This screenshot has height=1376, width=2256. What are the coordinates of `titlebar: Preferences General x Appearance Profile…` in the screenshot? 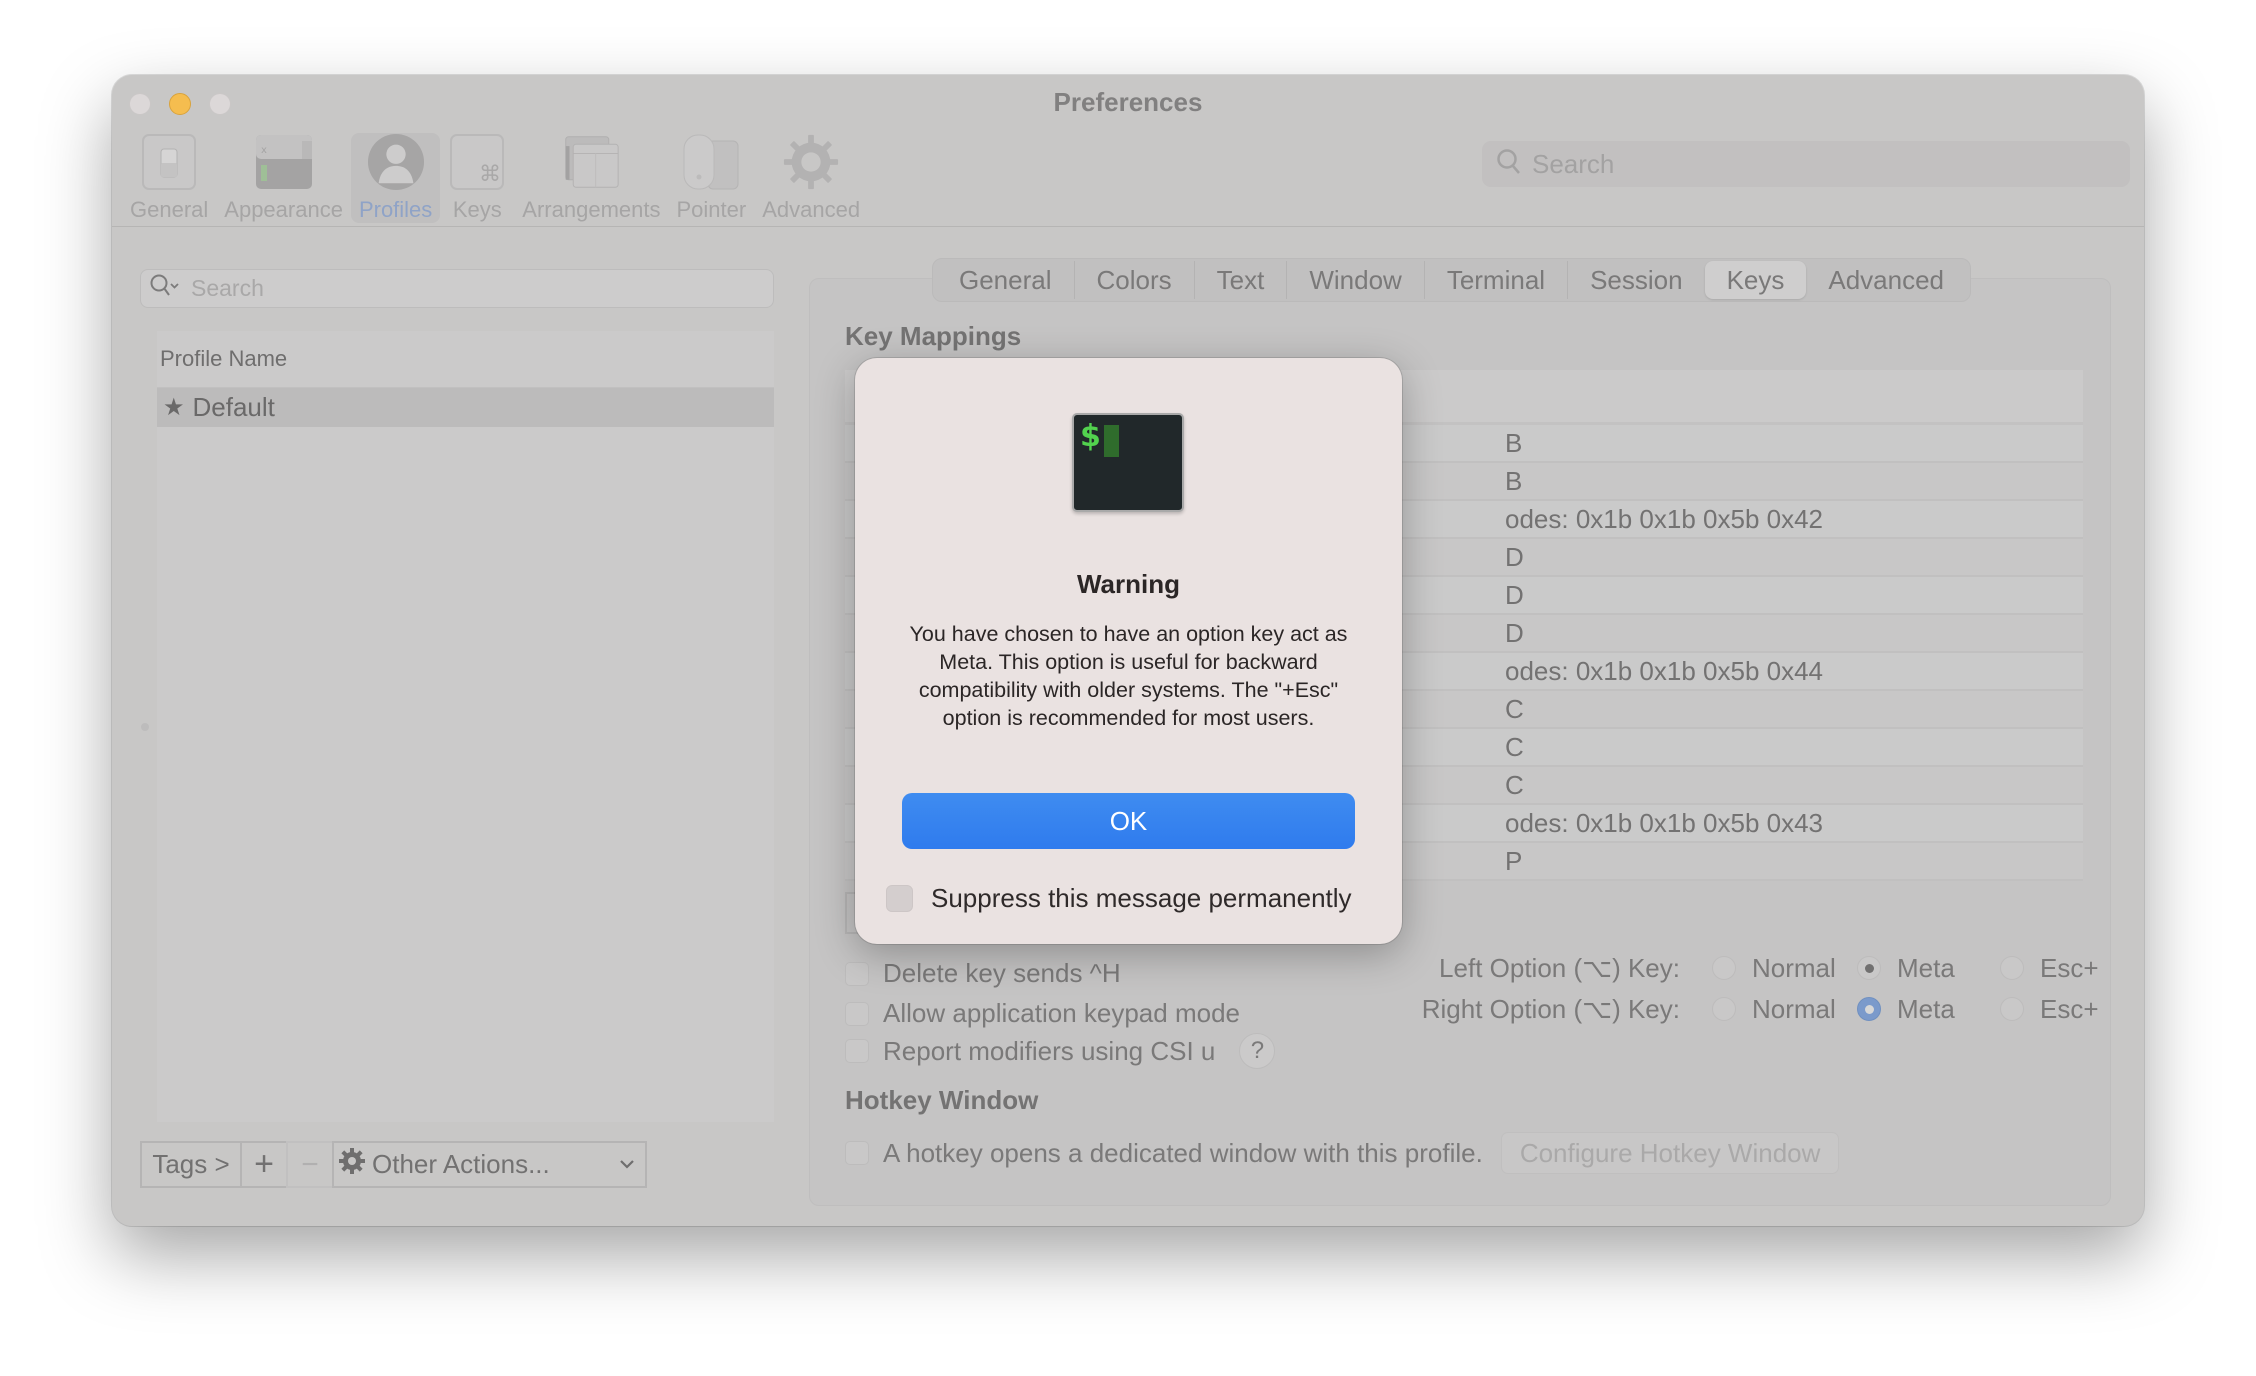 It's located at (1128, 151).